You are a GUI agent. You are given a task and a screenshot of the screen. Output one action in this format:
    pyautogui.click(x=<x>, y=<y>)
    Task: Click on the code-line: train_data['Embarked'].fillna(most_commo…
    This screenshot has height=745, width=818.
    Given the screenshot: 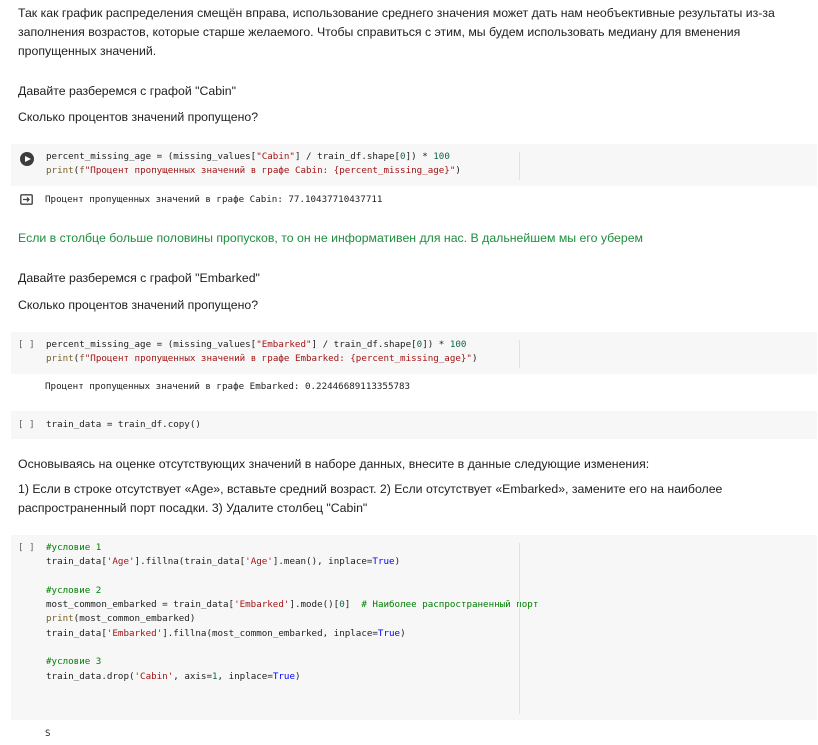 What is the action you would take?
    pyautogui.click(x=226, y=633)
    